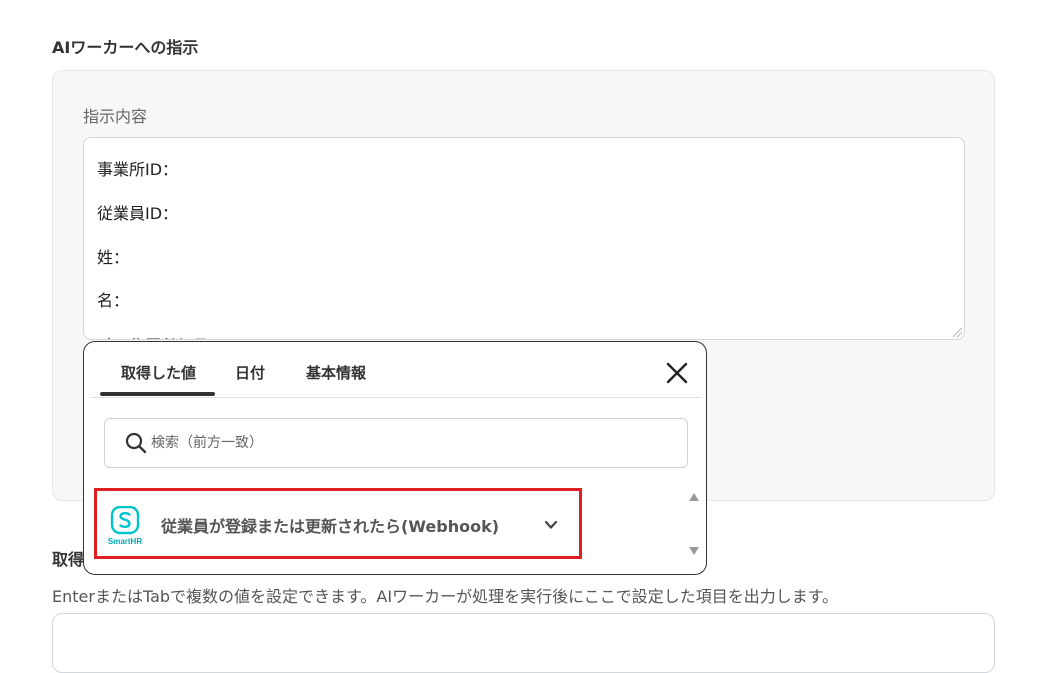  I want to click on instruction-line: 姓：, so click(113, 257).